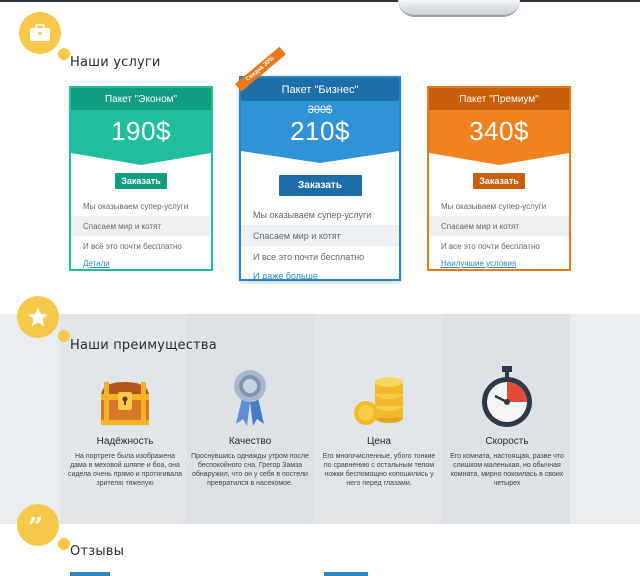 Image resolution: width=640 pixels, height=576 pixels. I want to click on quote-icon: ”, so click(35, 525).